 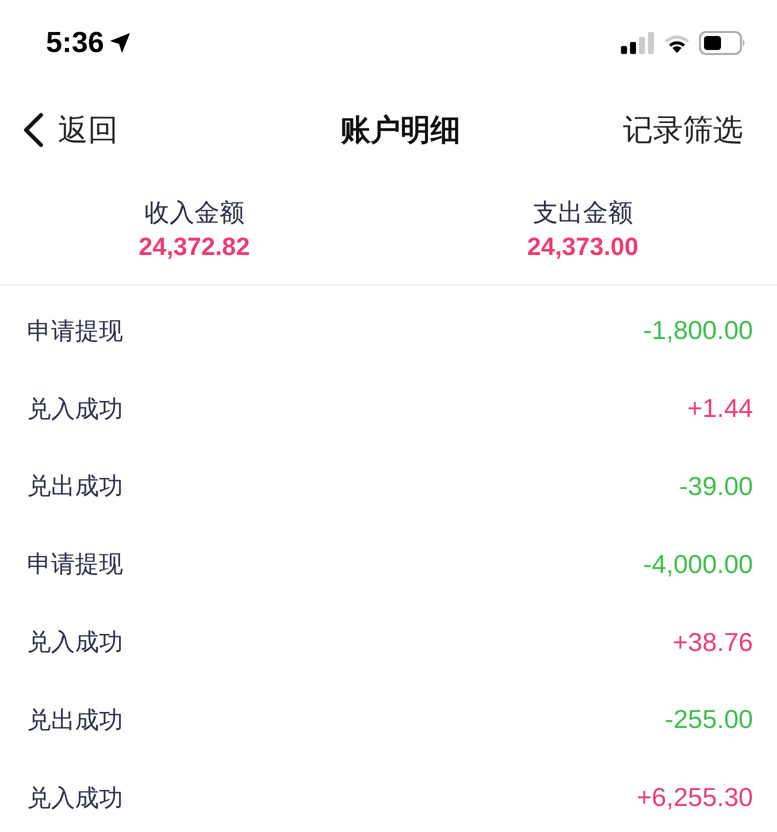 What do you see at coordinates (194, 213) in the screenshot?
I see `summary-label: 收入金额` at bounding box center [194, 213].